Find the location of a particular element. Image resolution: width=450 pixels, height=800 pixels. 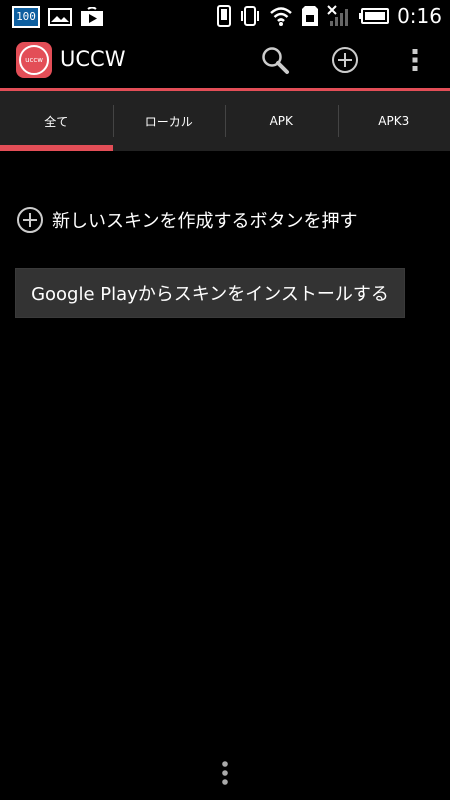

add-skin-button is located at coordinates (345, 60).